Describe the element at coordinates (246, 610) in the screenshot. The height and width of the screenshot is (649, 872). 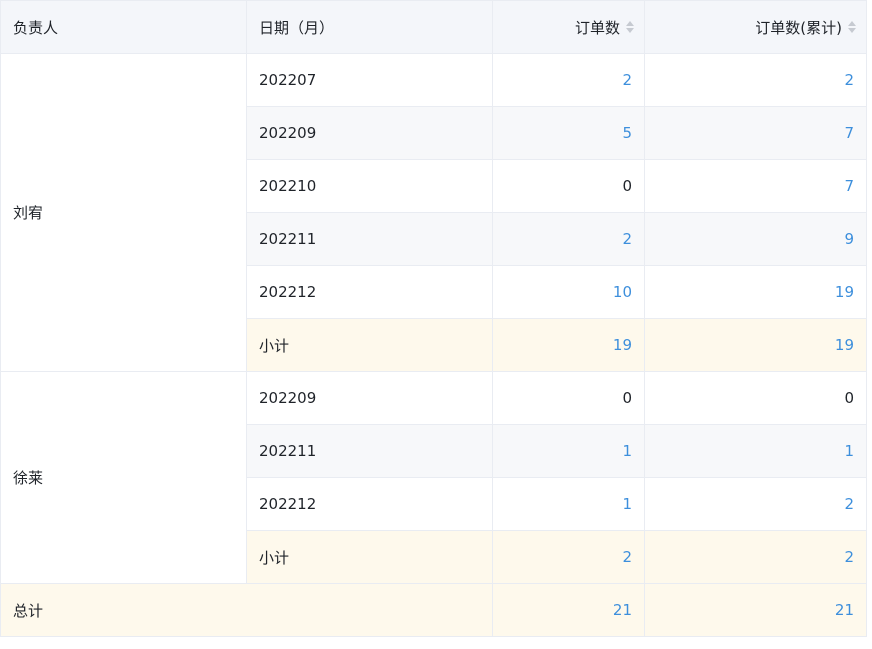
I see `total-label: 总计` at that location.